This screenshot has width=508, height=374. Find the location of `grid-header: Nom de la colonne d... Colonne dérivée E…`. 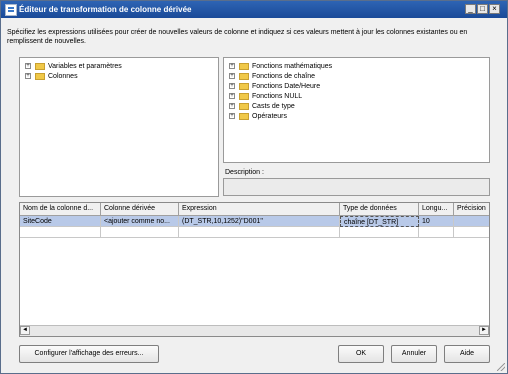

grid-header: Nom de la colonne d... Colonne dérivée E… is located at coordinates (254, 209).